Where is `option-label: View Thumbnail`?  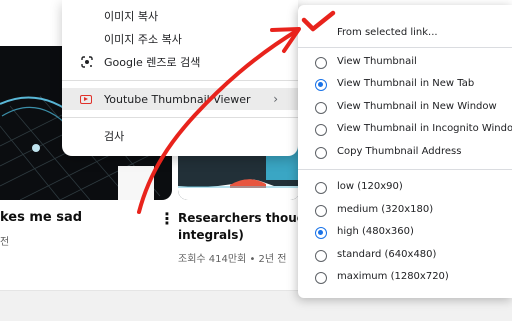 option-label: View Thumbnail is located at coordinates (377, 61).